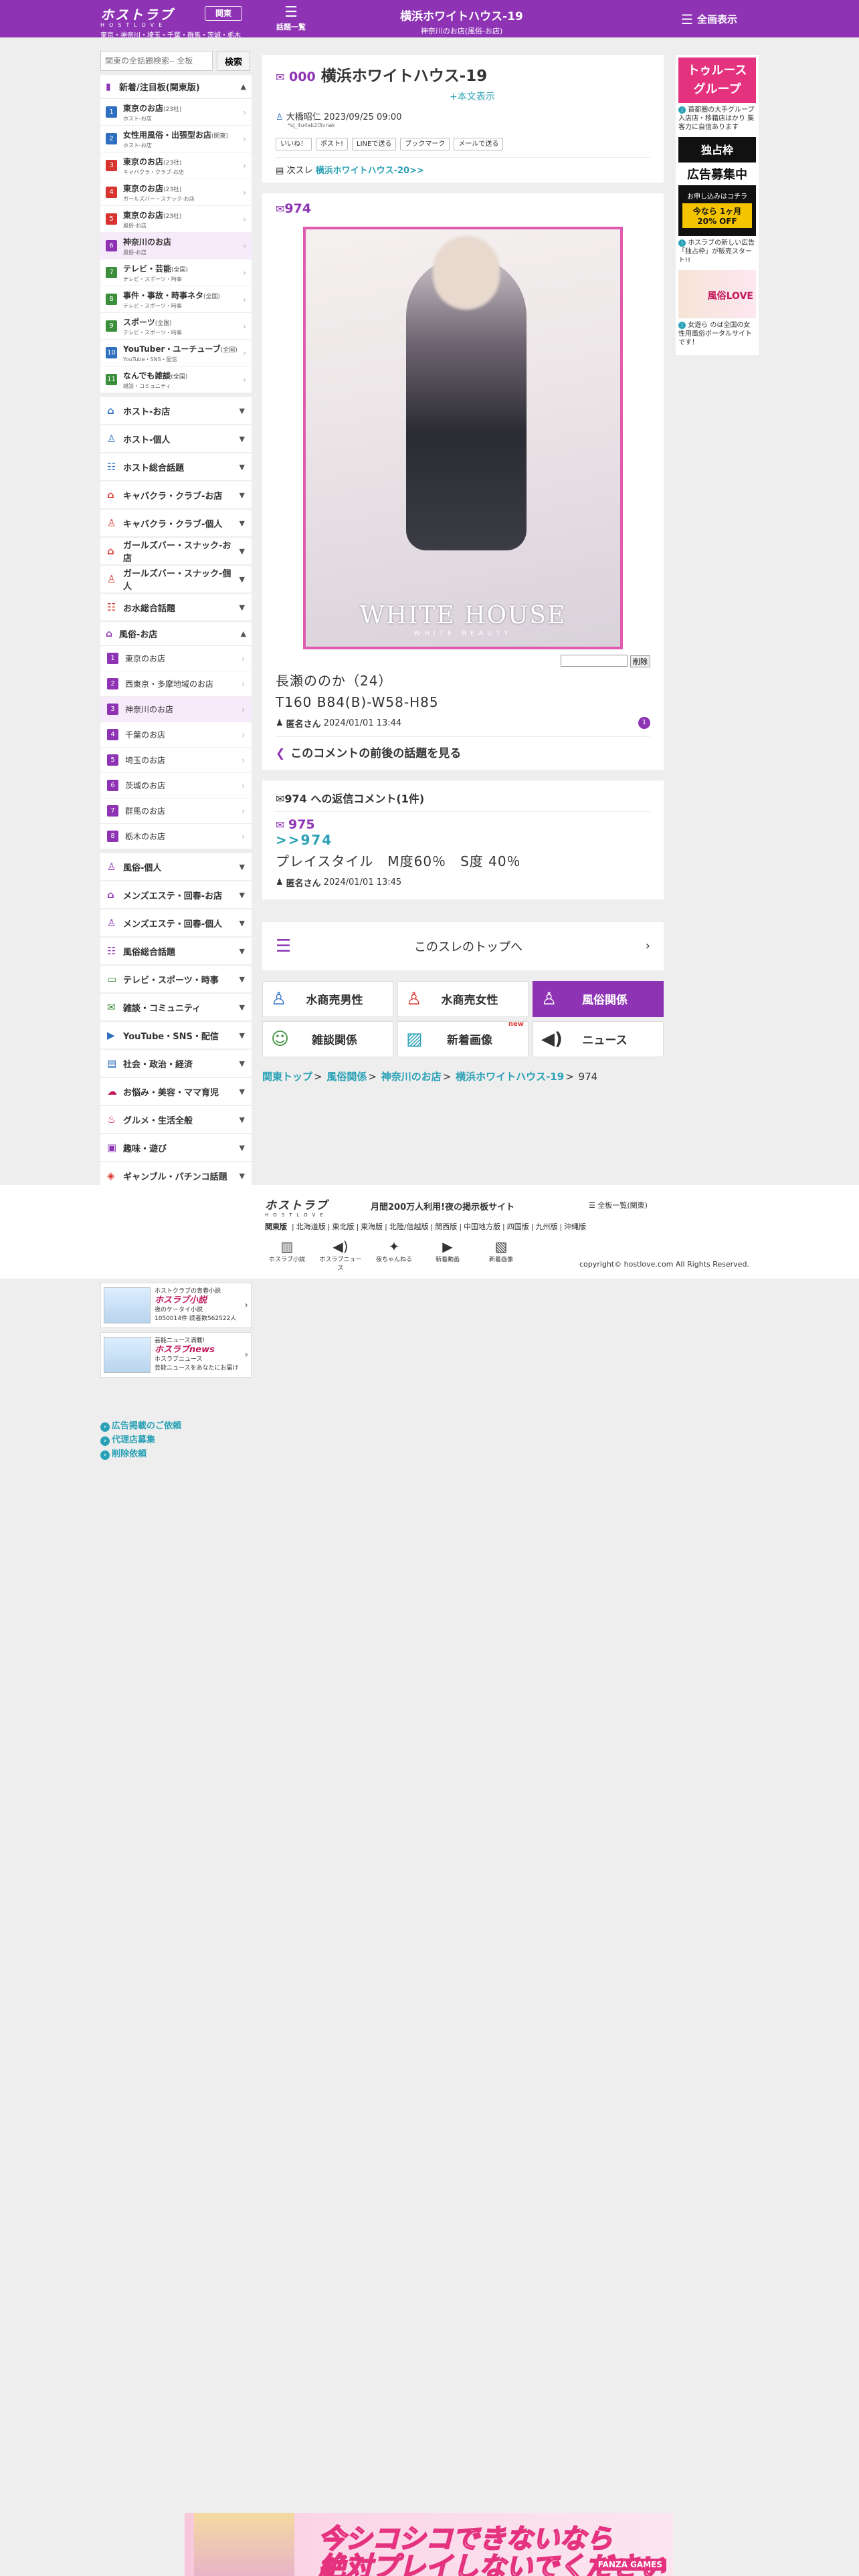 The image size is (859, 2576). Describe the element at coordinates (176, 466) in the screenshot. I see `sidebar-category: ☷ ホスト総合話題 ▼` at that location.